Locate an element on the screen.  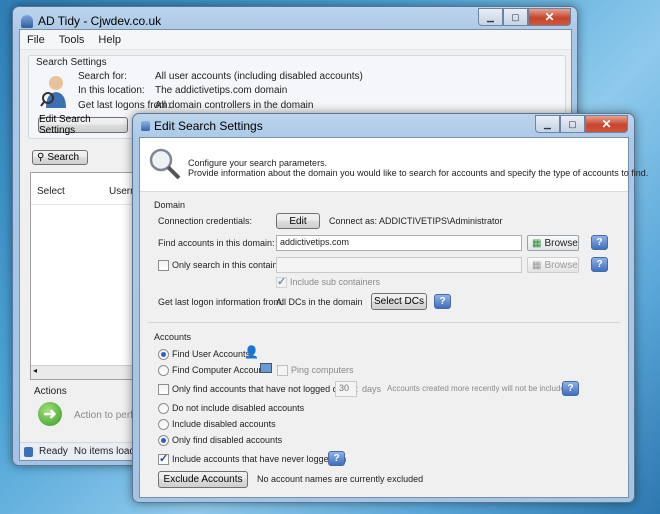
ping-label: Ping computers is located at coordinates (322, 370).